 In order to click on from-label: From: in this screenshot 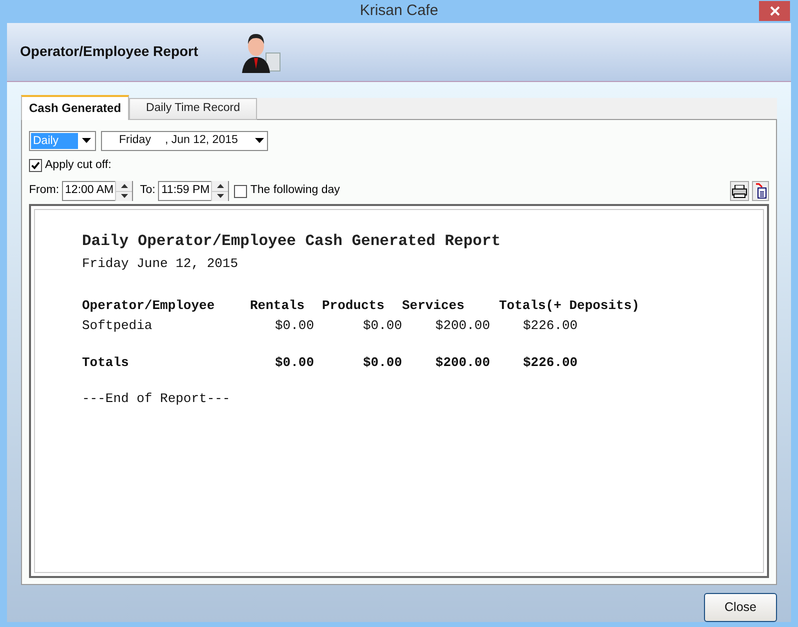, I will do `click(44, 190)`.